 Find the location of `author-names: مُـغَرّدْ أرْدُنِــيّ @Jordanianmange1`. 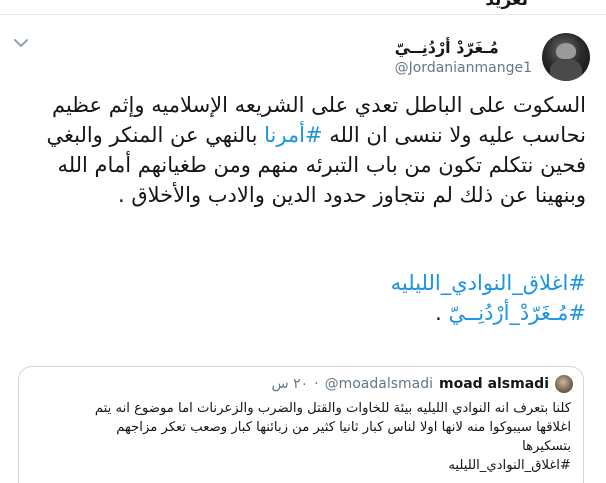

author-names: مُـغَرّدْ أرْدُنِــيّ @Jordanianmange1 is located at coordinates (463, 57).